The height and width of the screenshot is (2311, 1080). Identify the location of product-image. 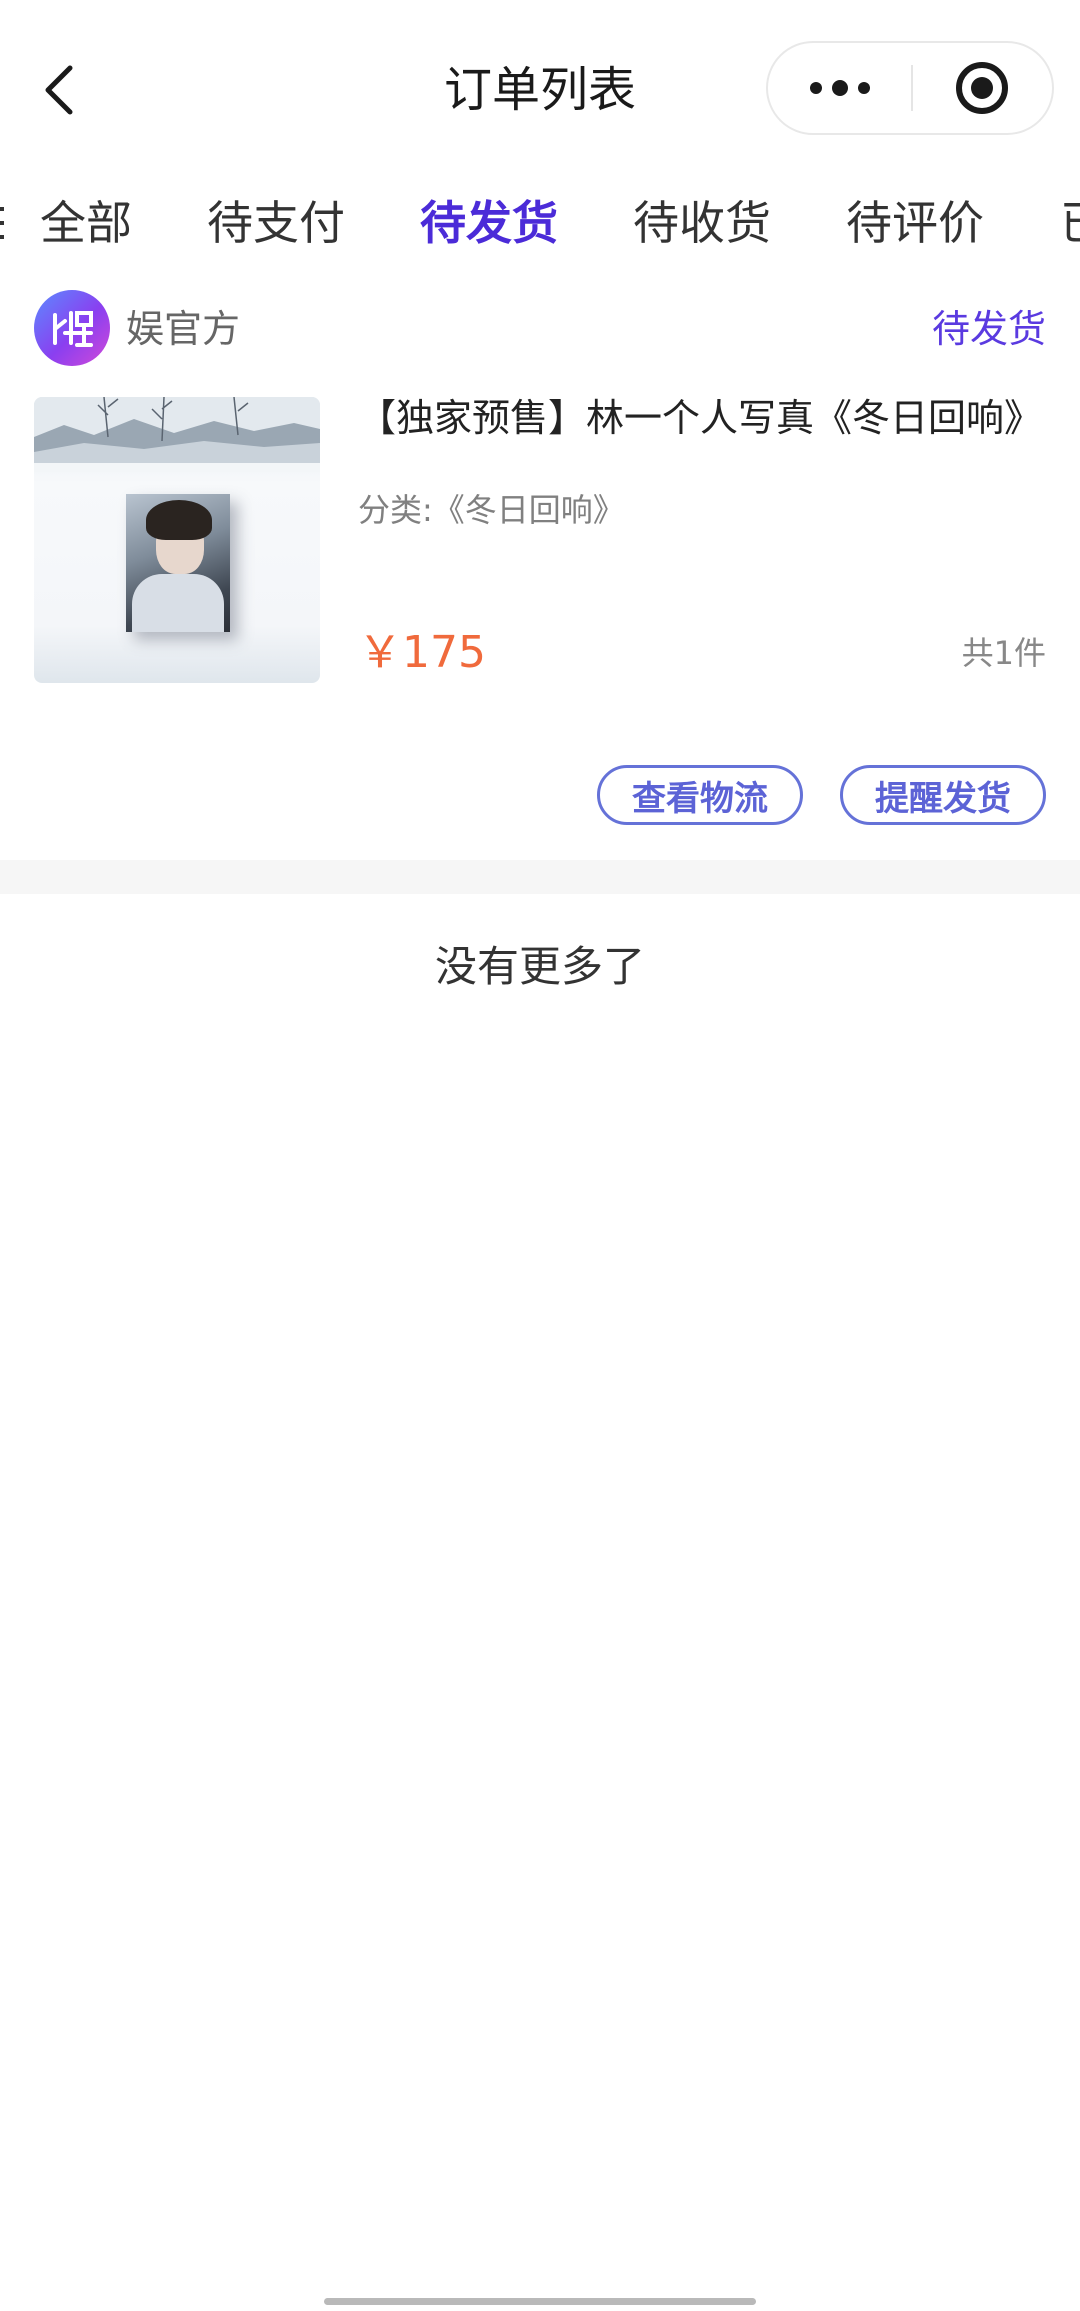
(177, 540).